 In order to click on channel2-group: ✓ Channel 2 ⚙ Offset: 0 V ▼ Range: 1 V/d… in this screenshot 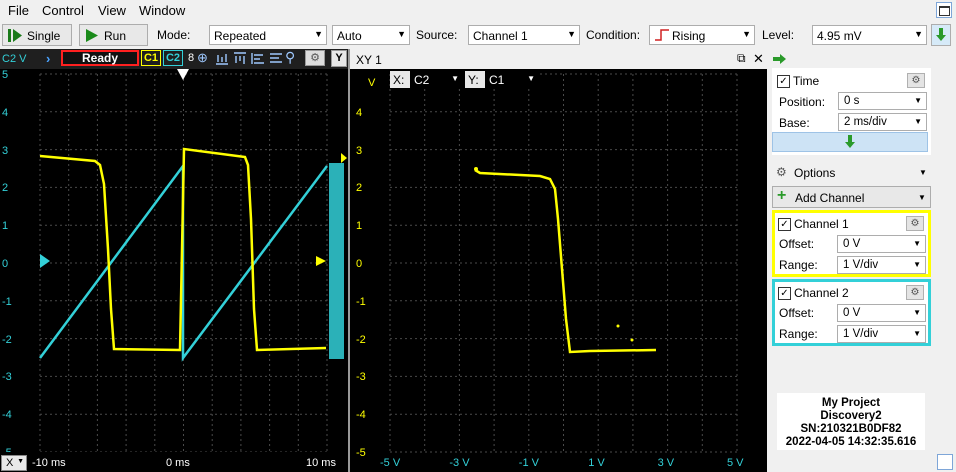, I will do `click(851, 312)`.